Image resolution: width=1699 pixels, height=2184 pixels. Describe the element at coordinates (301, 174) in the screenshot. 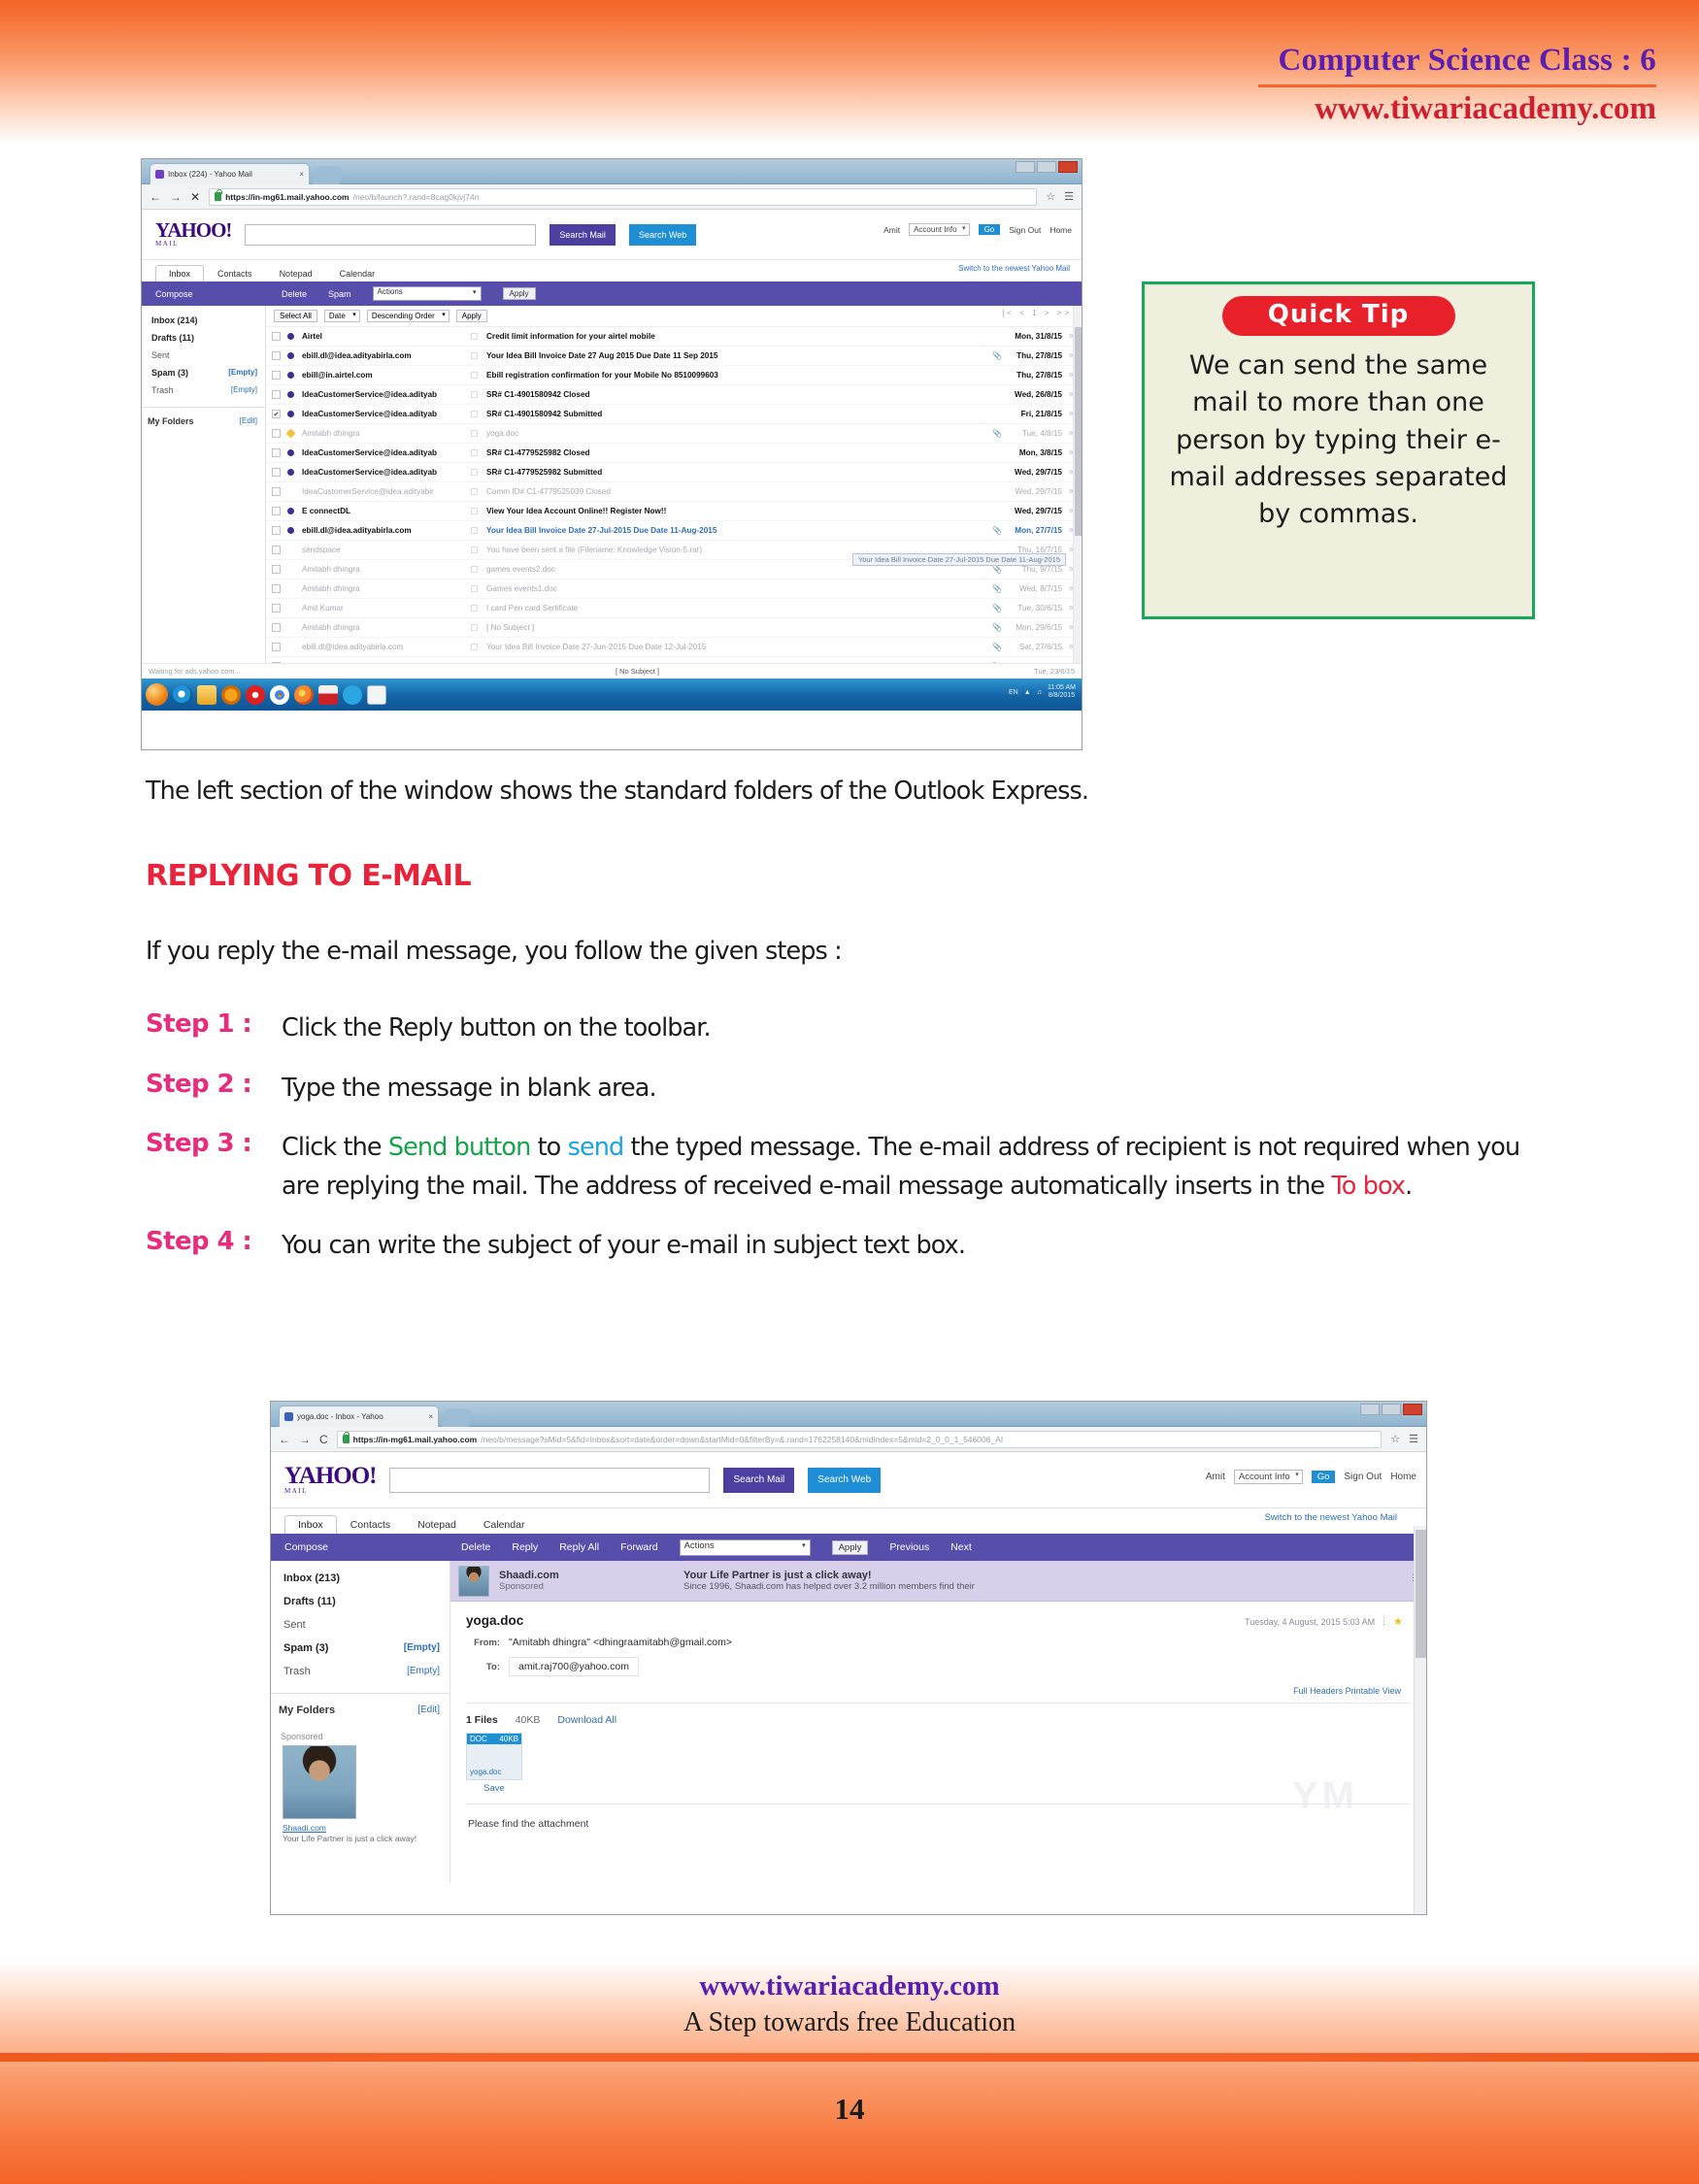

I see `close-icon: ×` at that location.